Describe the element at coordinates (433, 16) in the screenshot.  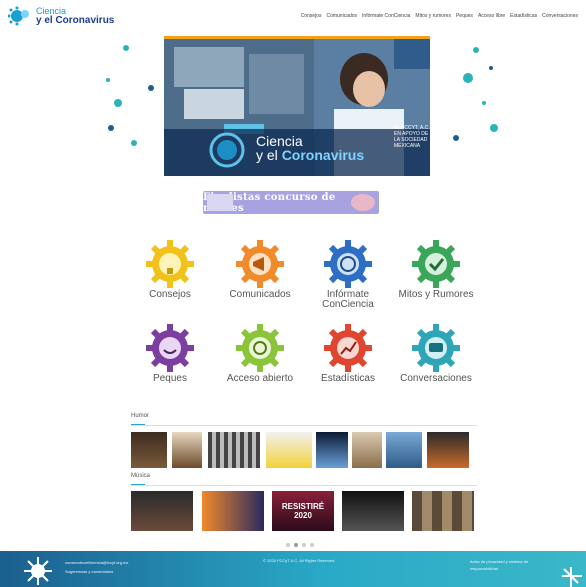
I see `nav-mitos: Mitos y rumores` at that location.